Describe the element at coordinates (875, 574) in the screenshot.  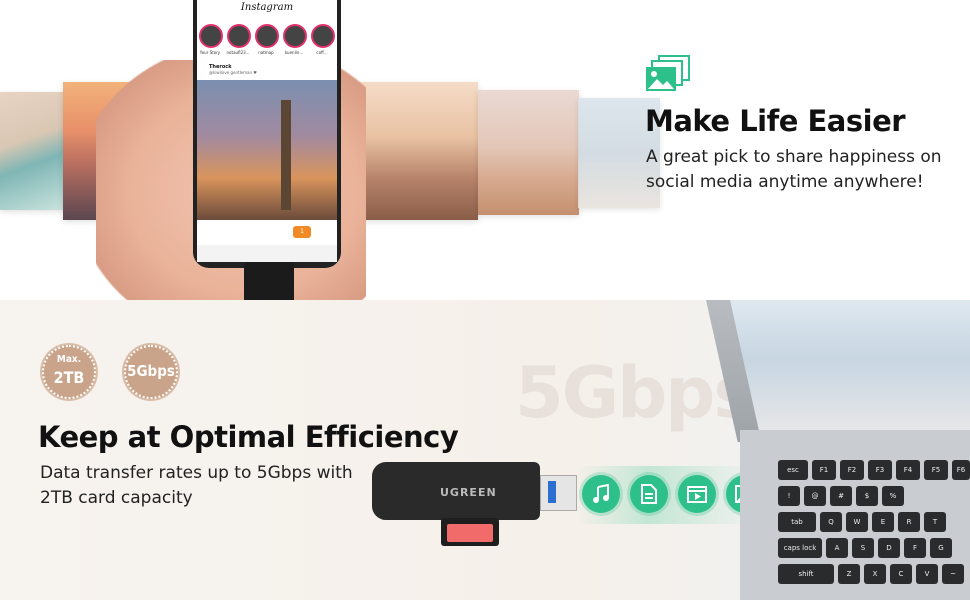
I see `key: X` at that location.